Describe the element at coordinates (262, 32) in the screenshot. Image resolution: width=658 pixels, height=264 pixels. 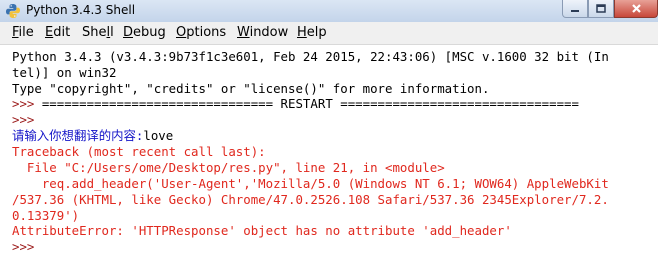
I see `menu-window: Window` at that location.